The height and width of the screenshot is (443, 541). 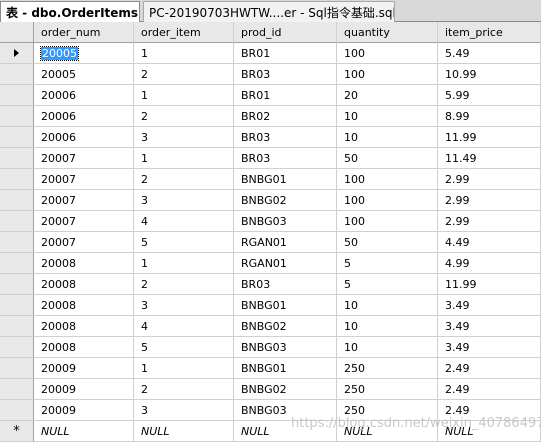 I want to click on column-header-order_num: order_num, so click(x=84, y=32).